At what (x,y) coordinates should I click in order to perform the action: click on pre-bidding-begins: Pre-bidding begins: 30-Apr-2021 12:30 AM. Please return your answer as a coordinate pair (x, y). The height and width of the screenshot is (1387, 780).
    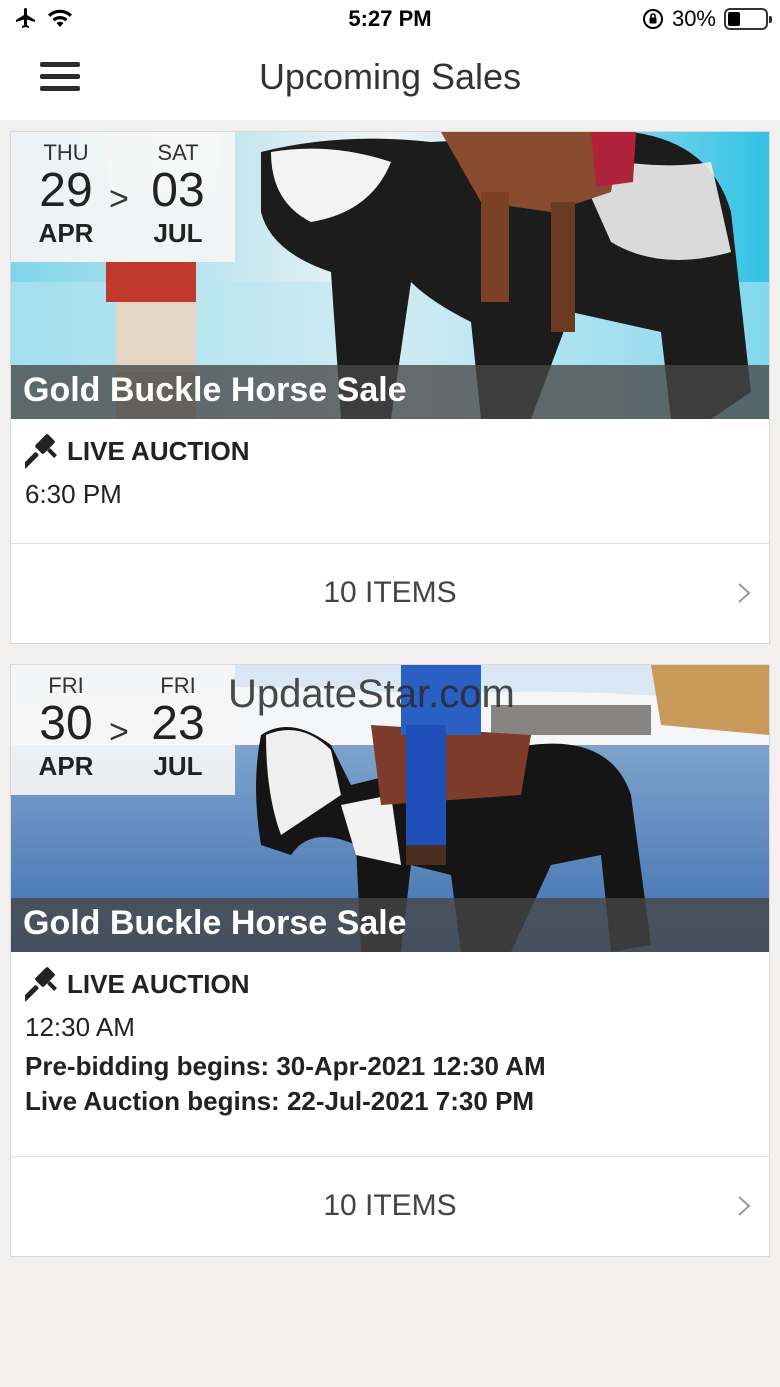
    Looking at the image, I should click on (285, 1066).